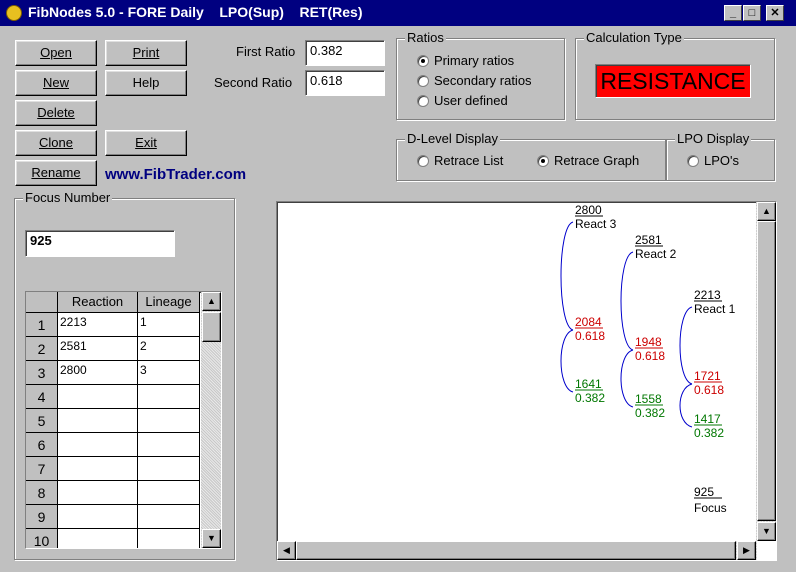 The width and height of the screenshot is (796, 572). What do you see at coordinates (775, 13) in the screenshot?
I see `close-button: ✕` at bounding box center [775, 13].